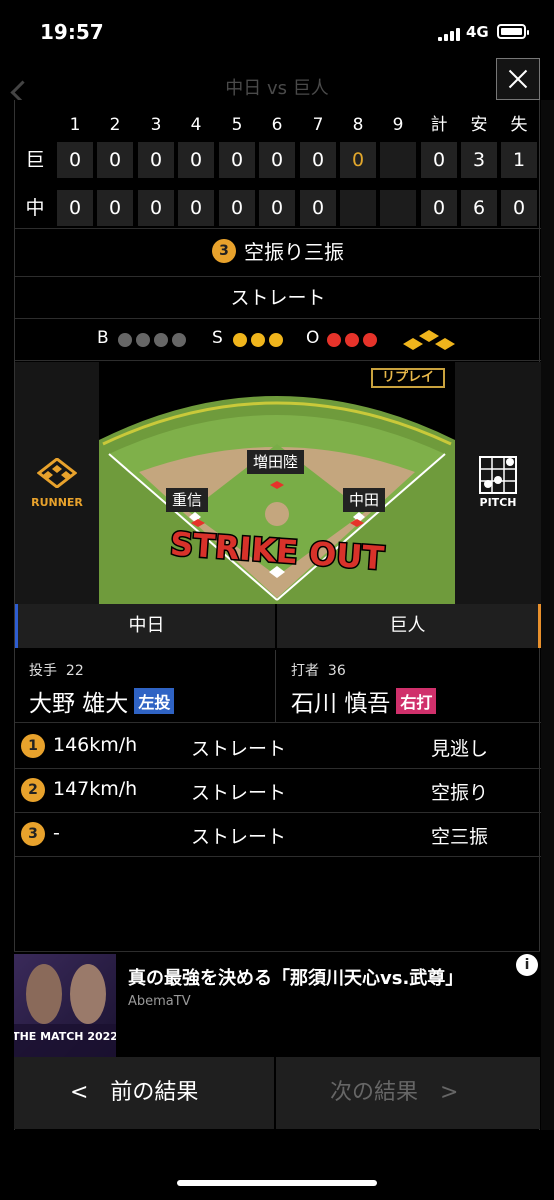 This screenshot has width=554, height=1200. What do you see at coordinates (57, 502) in the screenshot?
I see `runner-label: RUNNER` at bounding box center [57, 502].